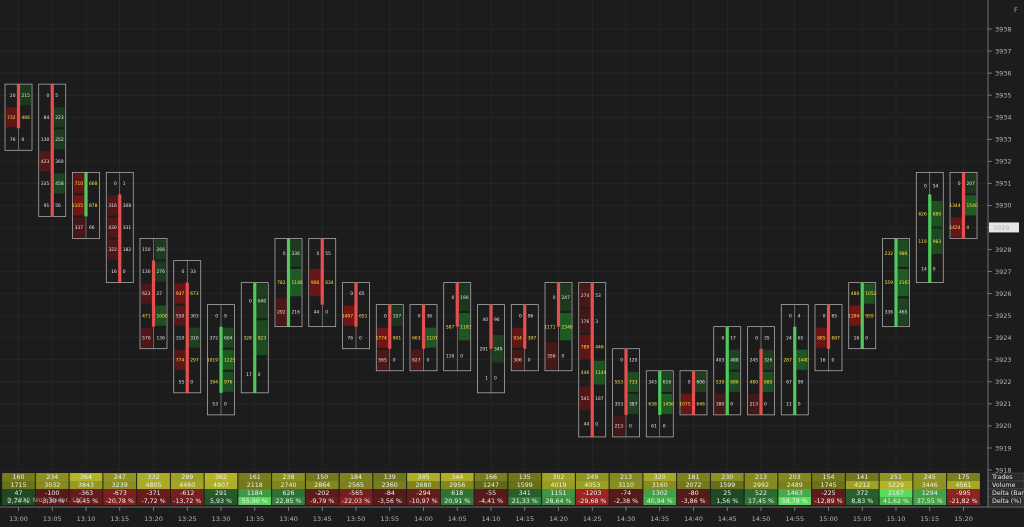  What do you see at coordinates (423, 493) in the screenshot?
I see `statistics-value: -294` at bounding box center [423, 493].